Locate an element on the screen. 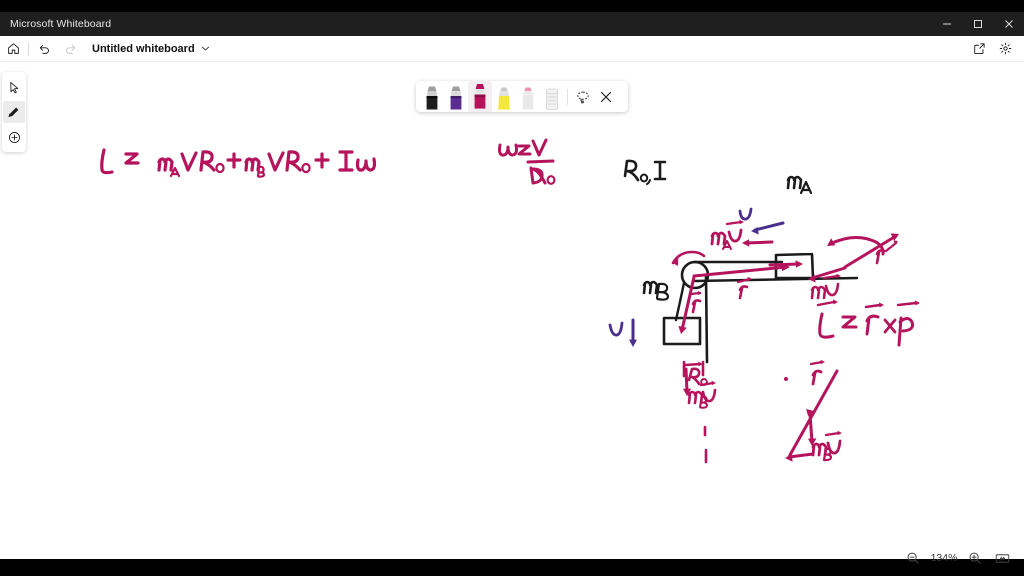  rail-item-pen is located at coordinates (14, 112).